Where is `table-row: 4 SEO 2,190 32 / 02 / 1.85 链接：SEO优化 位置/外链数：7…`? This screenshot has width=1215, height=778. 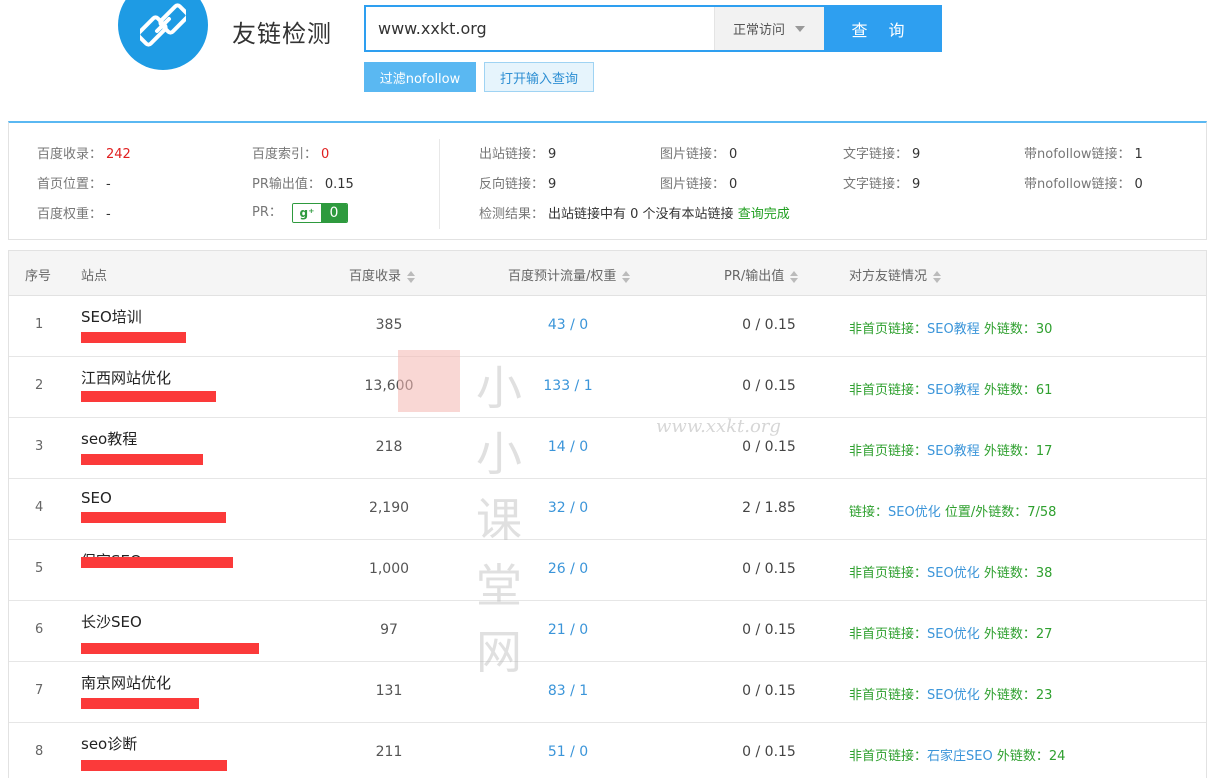
table-row: 4 SEO 2,190 32 / 02 / 1.85 链接：SEO优化 位置/外链数：7… is located at coordinates (607, 509).